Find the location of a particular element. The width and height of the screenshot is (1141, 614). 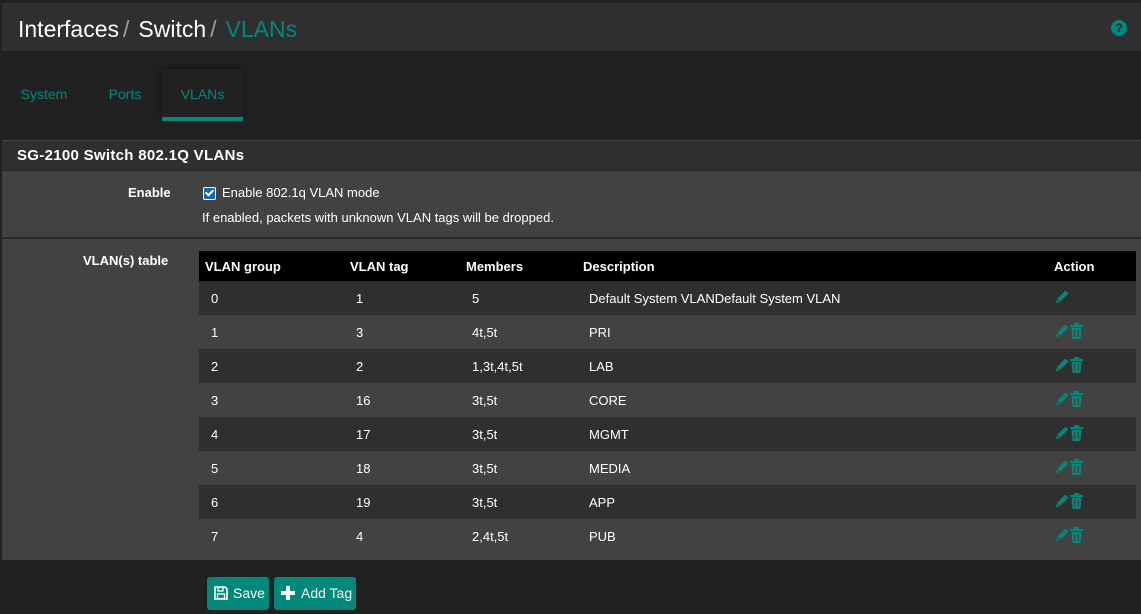

column-header-vlan-group: VLAN group is located at coordinates (271, 266).